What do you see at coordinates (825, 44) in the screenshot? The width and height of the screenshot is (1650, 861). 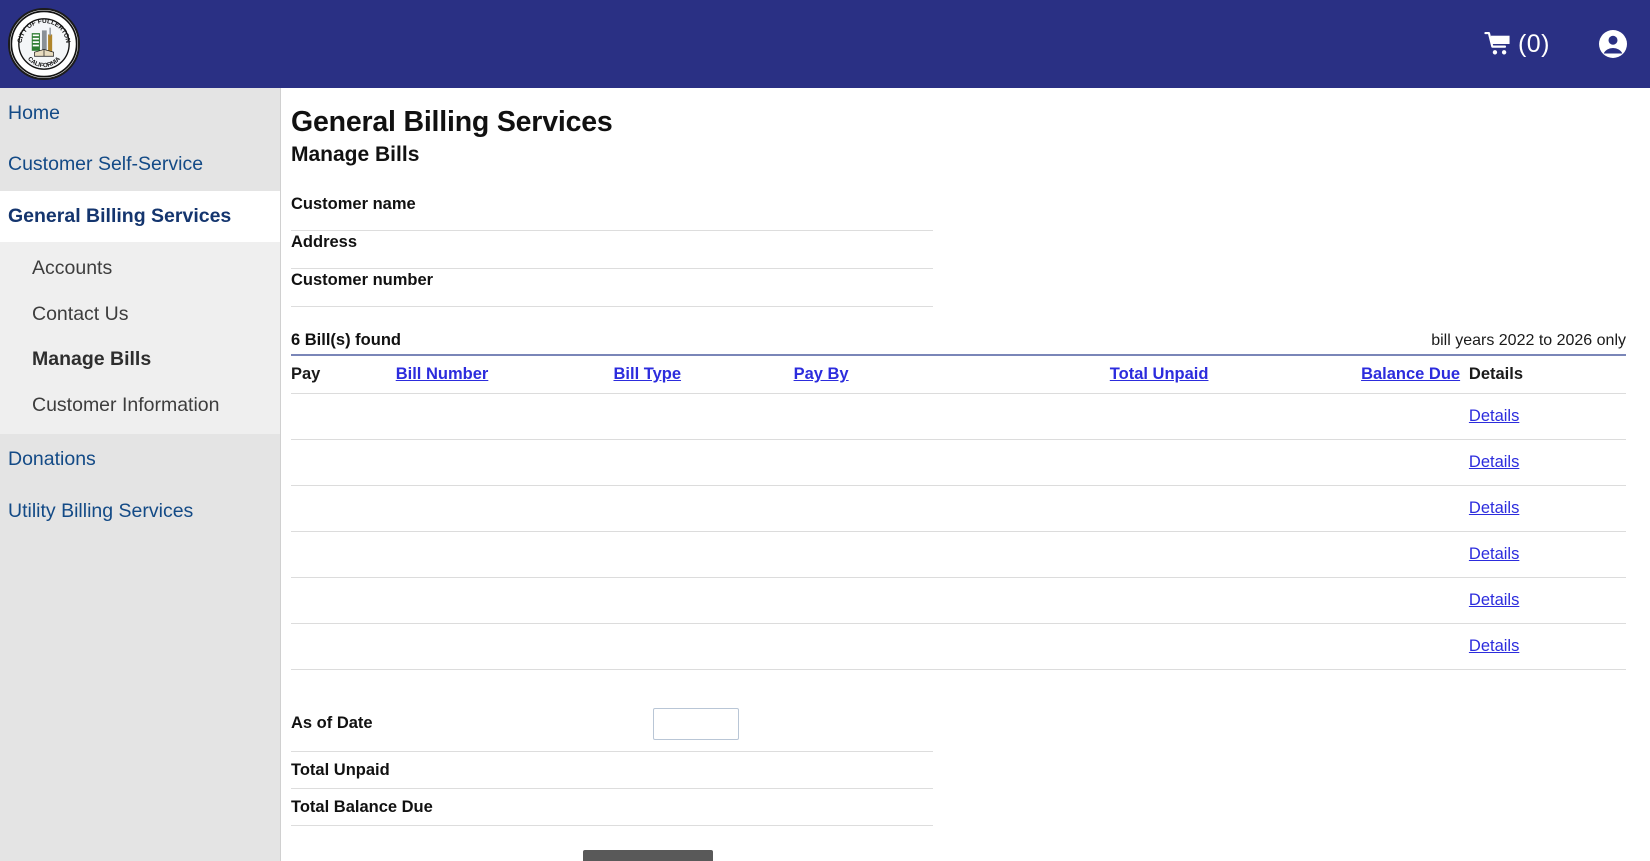 I see `top-header-bar: CITY OF FULLERTON CALIFORNIA (0)` at bounding box center [825, 44].